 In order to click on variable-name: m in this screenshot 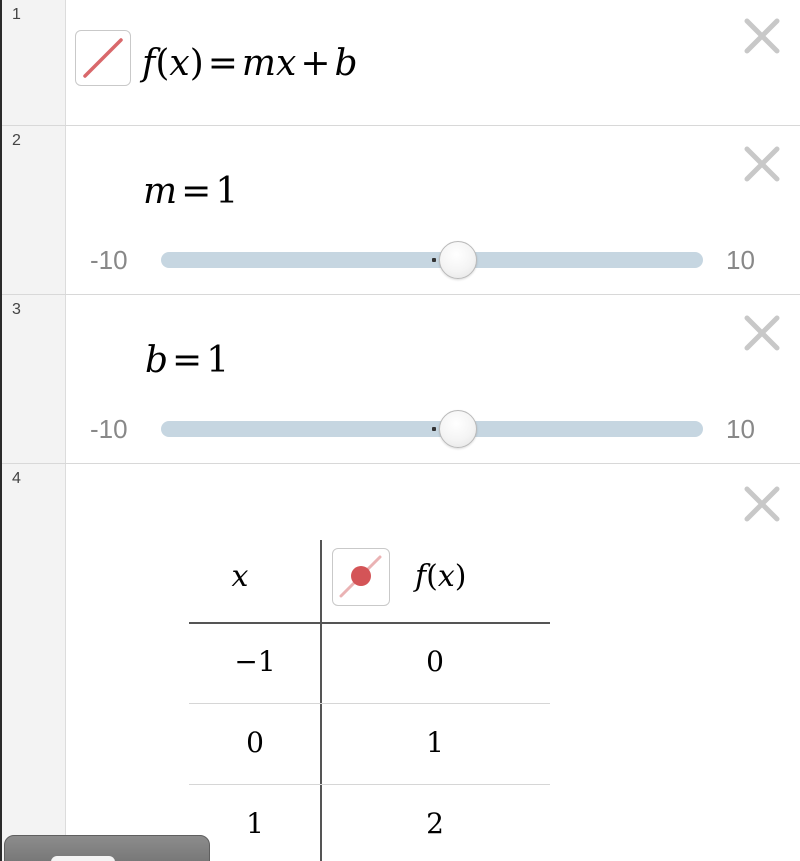, I will do `click(160, 191)`.